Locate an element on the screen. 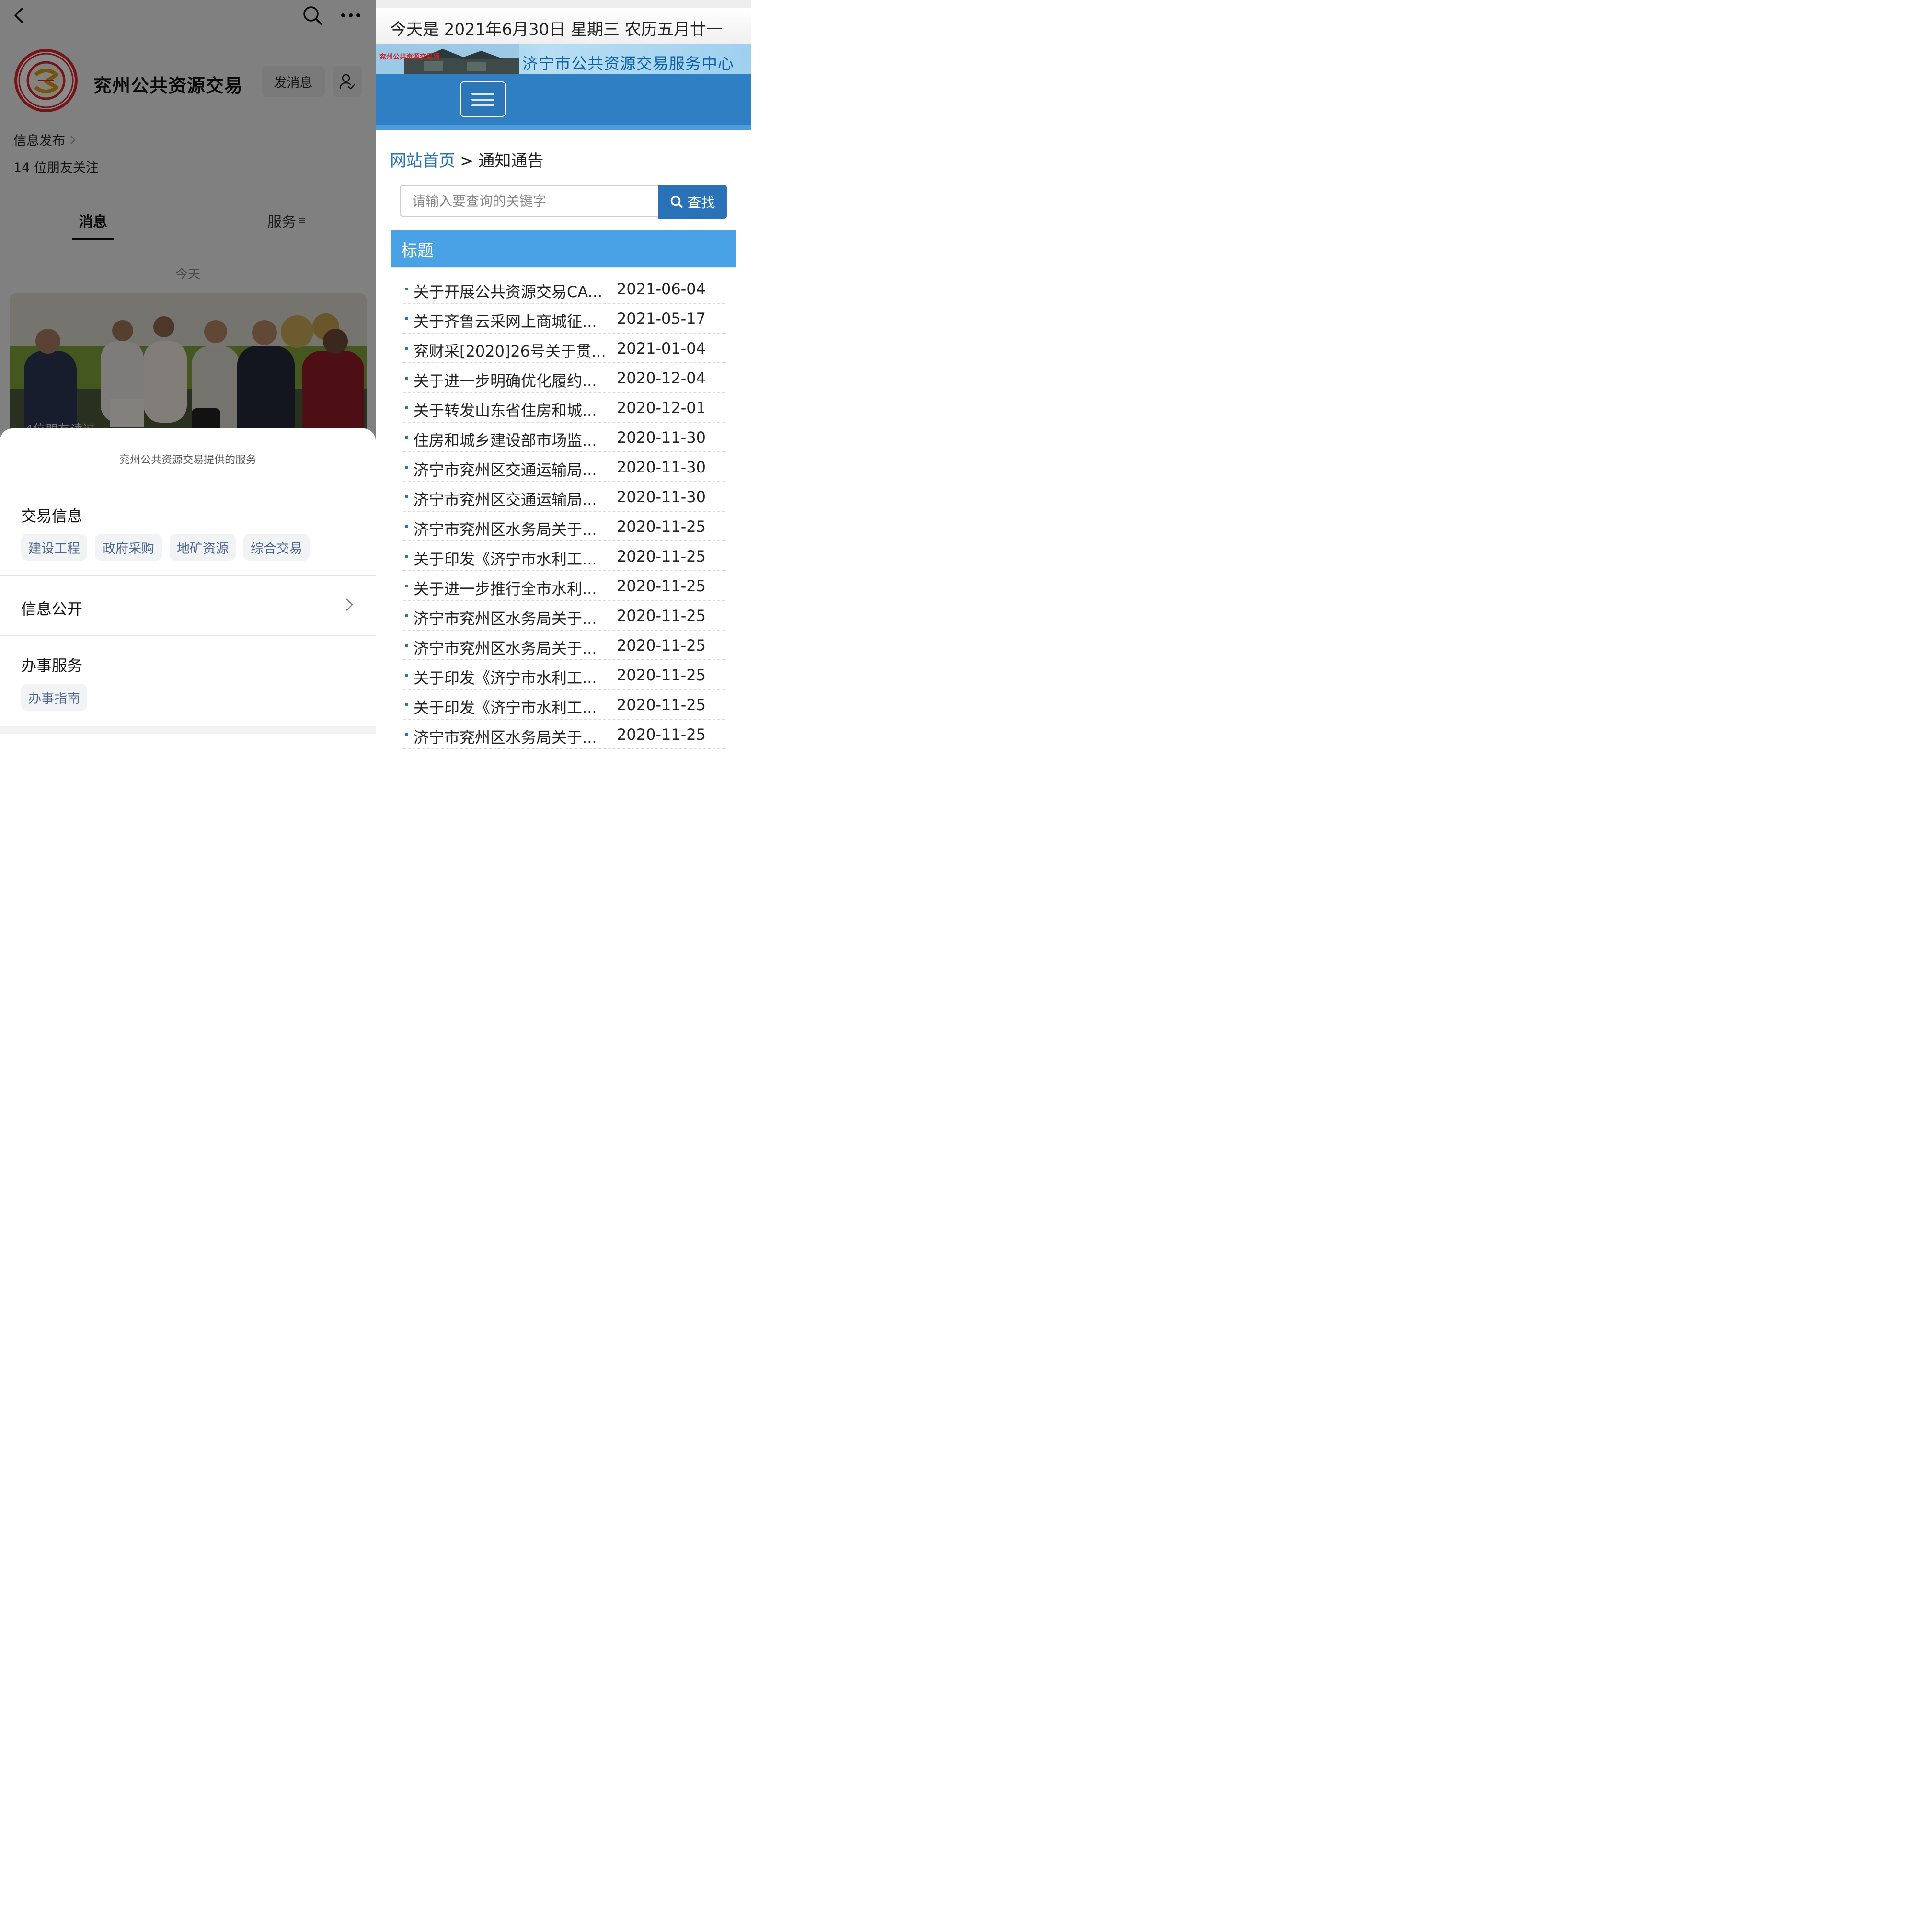  search-input is located at coordinates (529, 201).